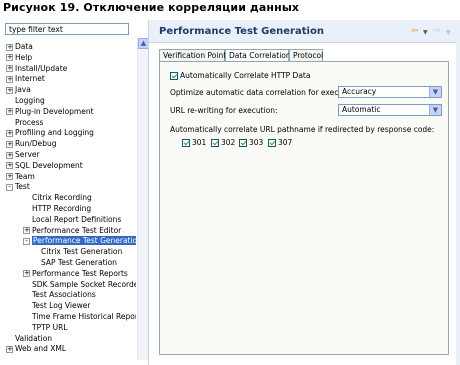  What do you see at coordinates (18, 187) in the screenshot?
I see `tree-item: - Test` at bounding box center [18, 187].